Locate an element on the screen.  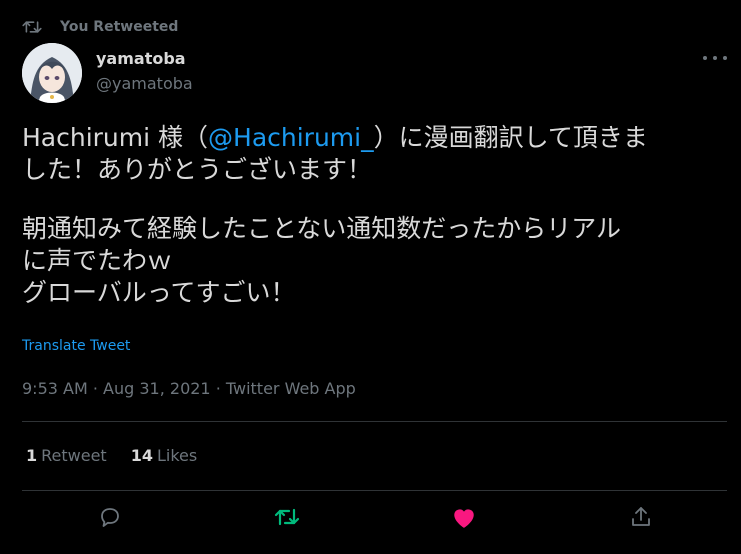
tweet-line-1: Hachirumi 様（@Hachirumi_）に漫画翻訳して頂きま is located at coordinates (374, 138).